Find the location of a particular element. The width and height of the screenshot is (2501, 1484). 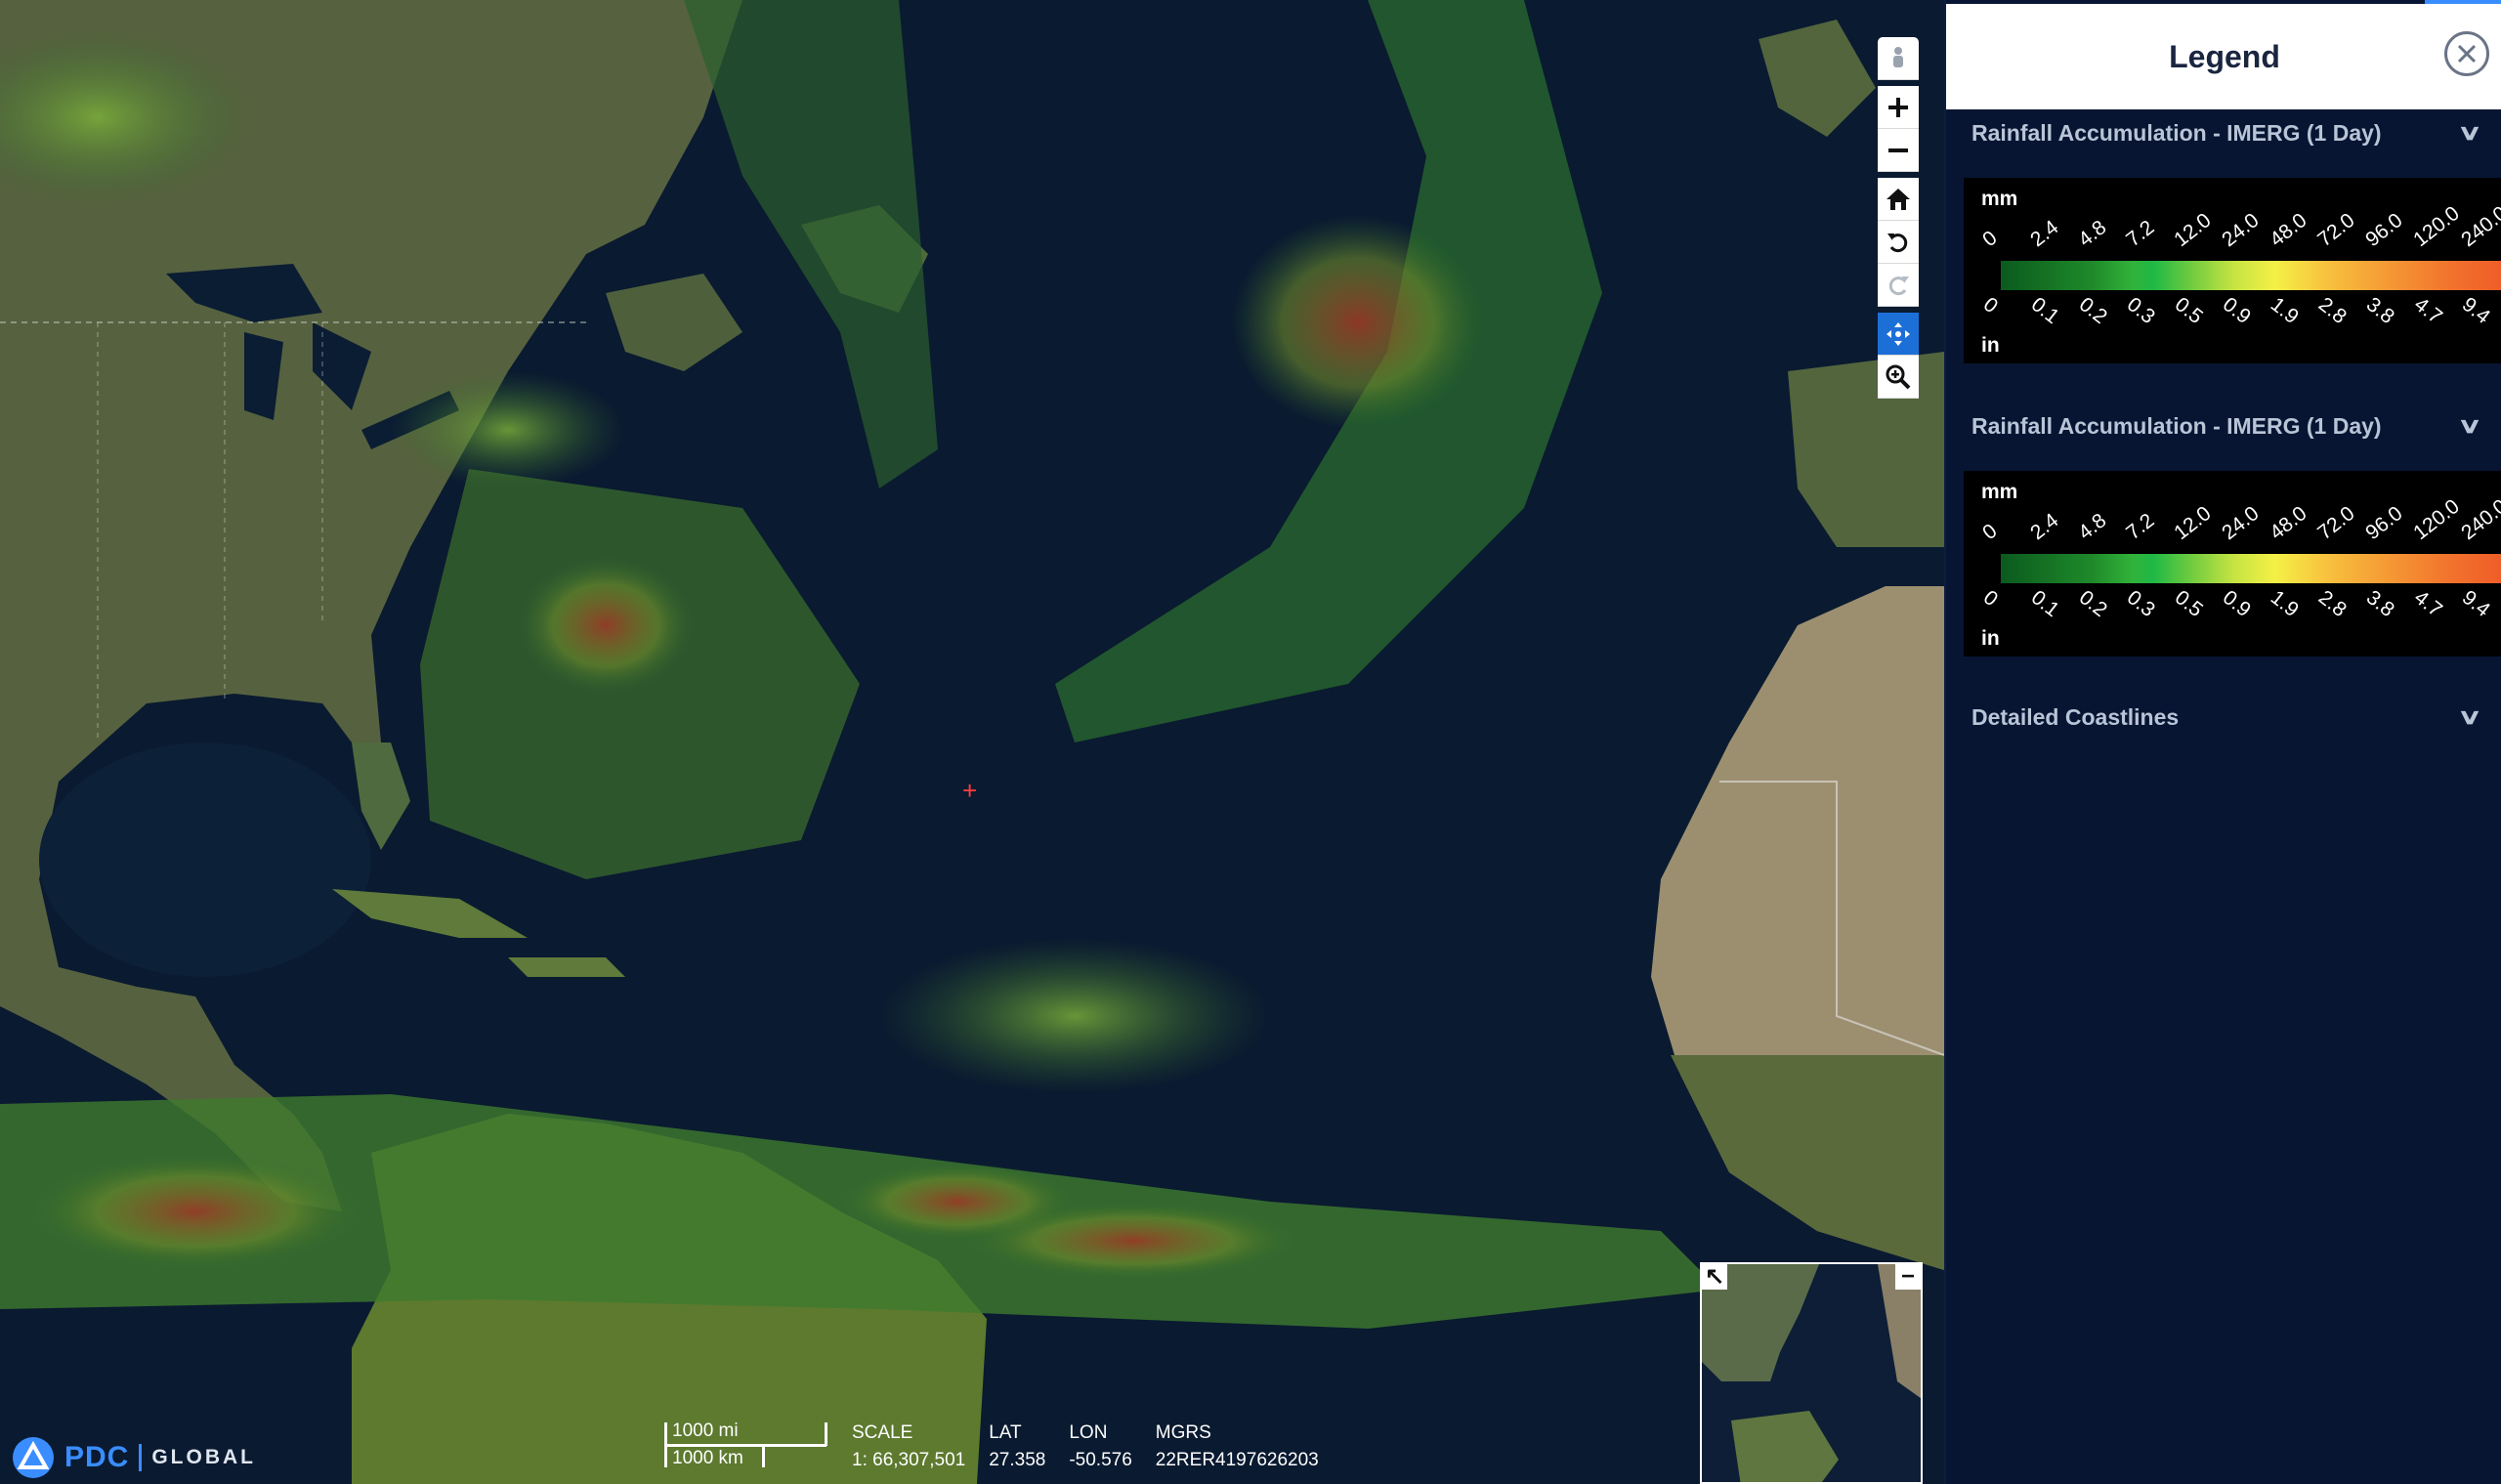

scale-value: 1: 66,307,501 is located at coordinates (909, 1460).